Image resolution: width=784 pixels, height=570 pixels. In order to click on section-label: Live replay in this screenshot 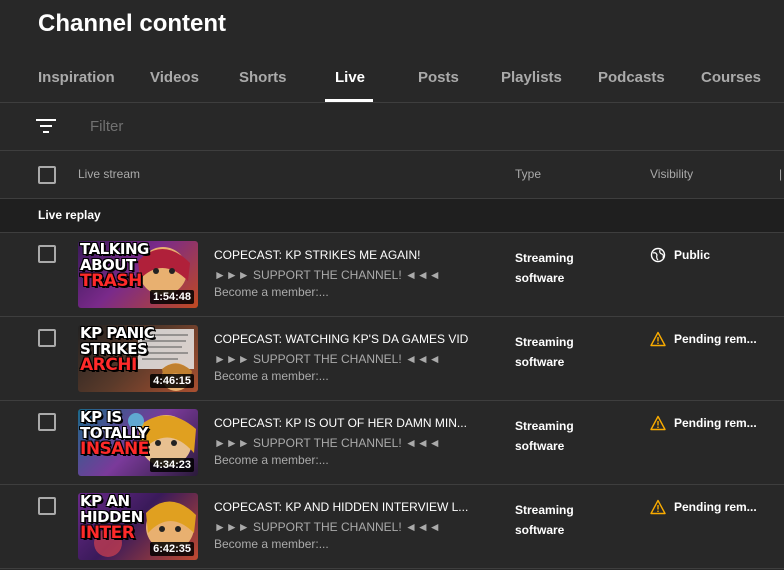, I will do `click(69, 215)`.